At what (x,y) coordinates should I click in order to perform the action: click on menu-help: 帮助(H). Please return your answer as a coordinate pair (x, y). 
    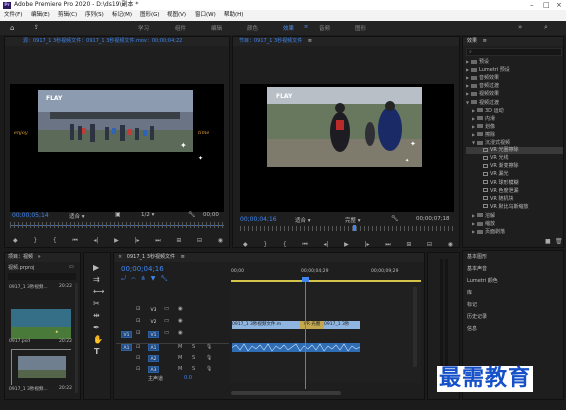
    Looking at the image, I should click on (233, 15).